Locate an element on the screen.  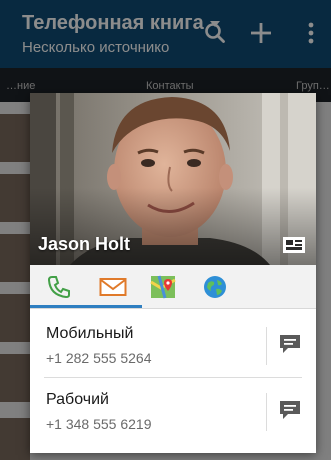
overflow-menu-button is located at coordinates (311, 33).